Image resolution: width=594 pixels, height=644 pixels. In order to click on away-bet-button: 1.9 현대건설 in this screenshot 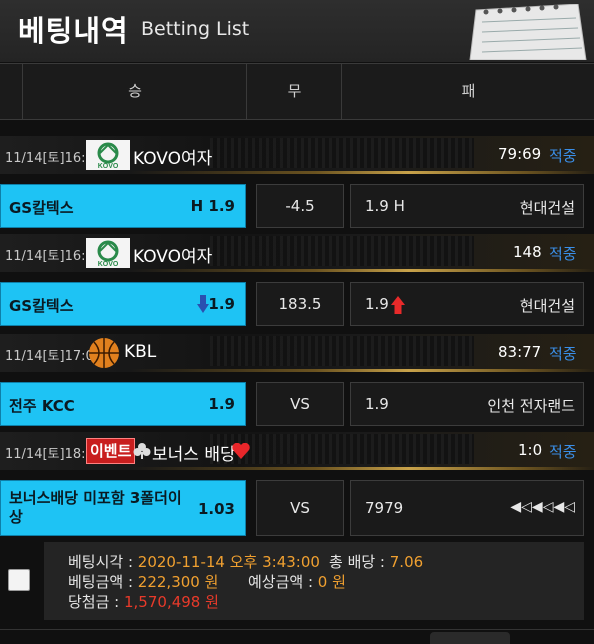, I will do `click(467, 304)`.